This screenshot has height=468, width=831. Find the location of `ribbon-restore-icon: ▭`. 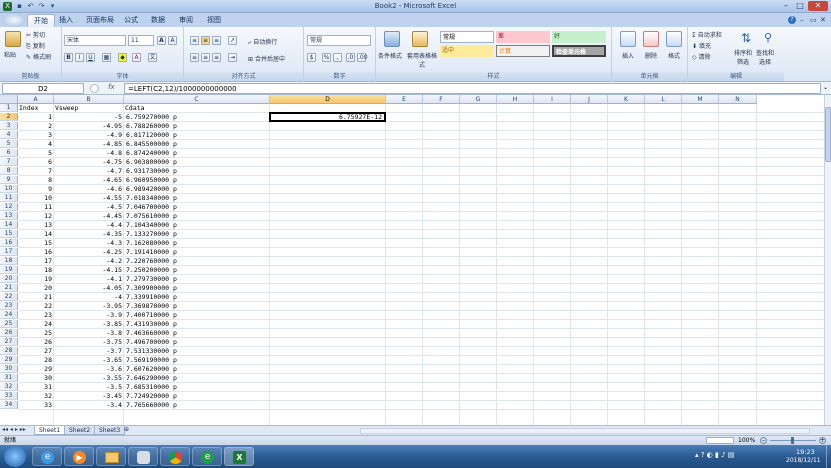

ribbon-restore-icon: ▭ is located at coordinates (813, 20).